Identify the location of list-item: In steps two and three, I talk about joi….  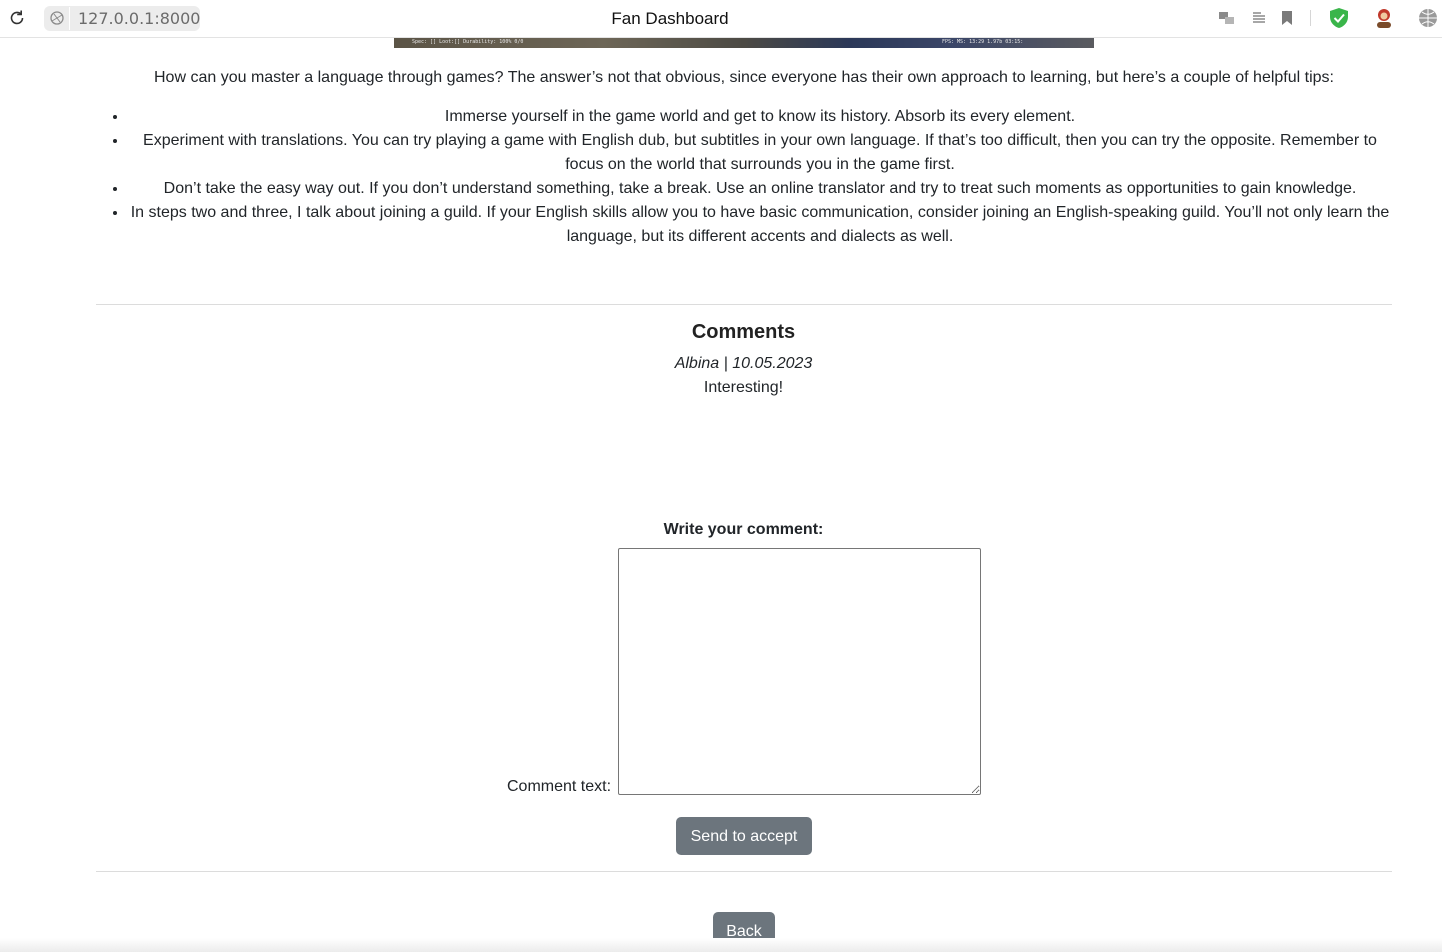
(760, 225).